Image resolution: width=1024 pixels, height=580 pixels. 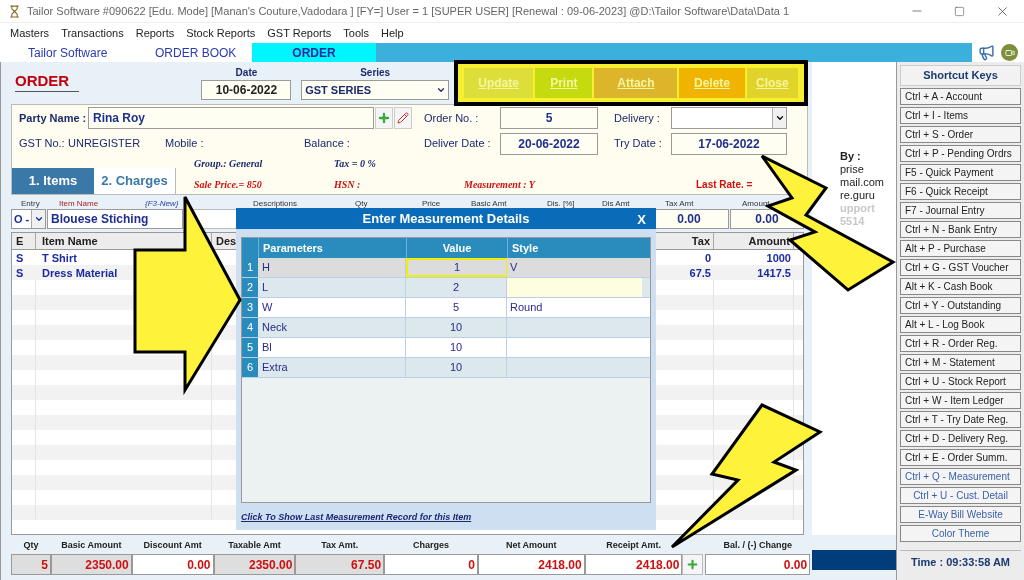 I want to click on clock-text: Time : 09:33:58 AM, so click(x=960, y=562).